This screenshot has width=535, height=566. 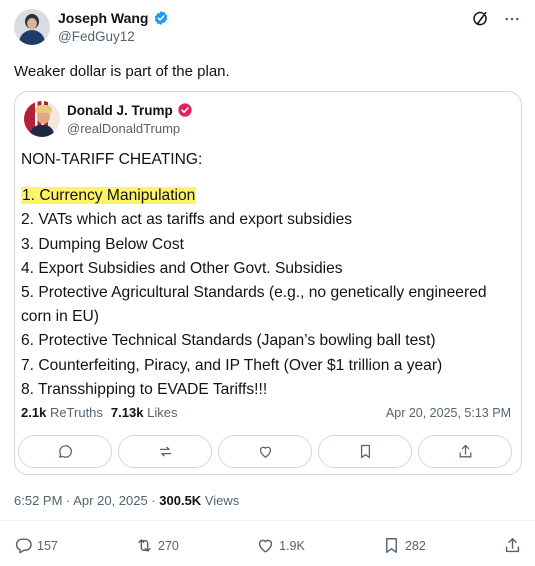 I want to click on views-label: Views, so click(x=222, y=500).